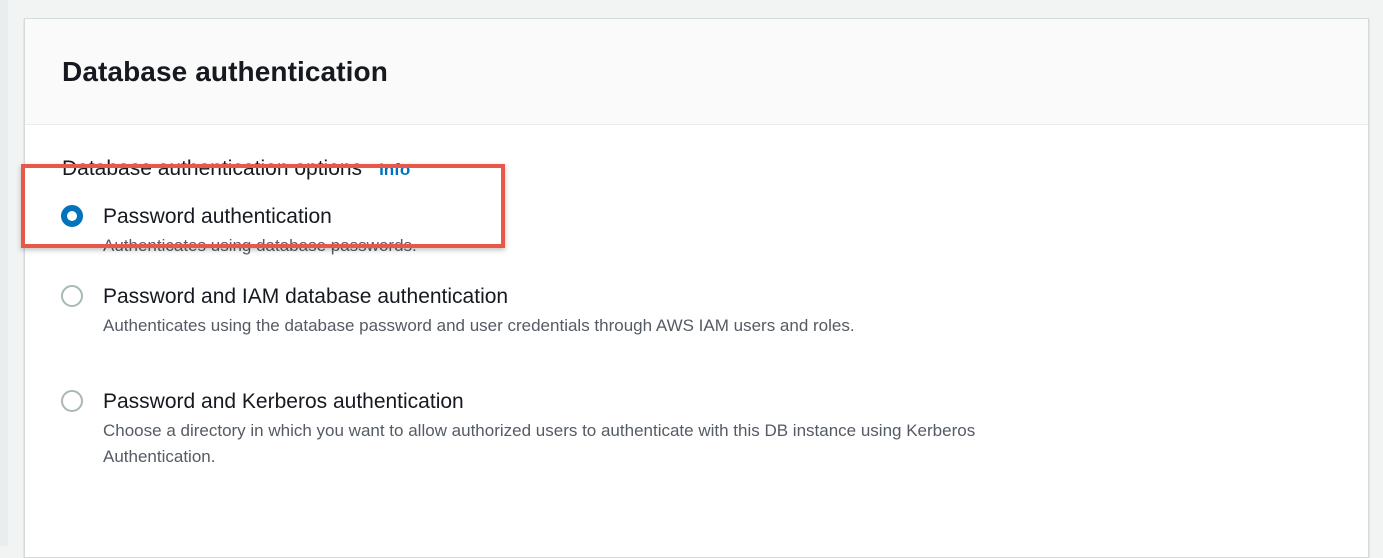 This screenshot has height=558, width=1383. What do you see at coordinates (225, 71) in the screenshot?
I see `panel-title: Database authentication` at bounding box center [225, 71].